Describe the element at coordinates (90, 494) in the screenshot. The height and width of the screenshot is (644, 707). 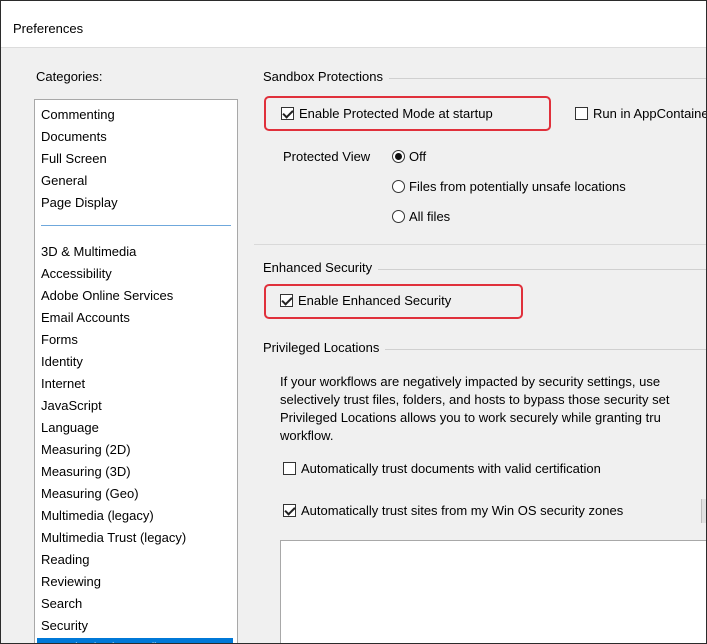
I see `category-item: Measuring (Geo)` at that location.